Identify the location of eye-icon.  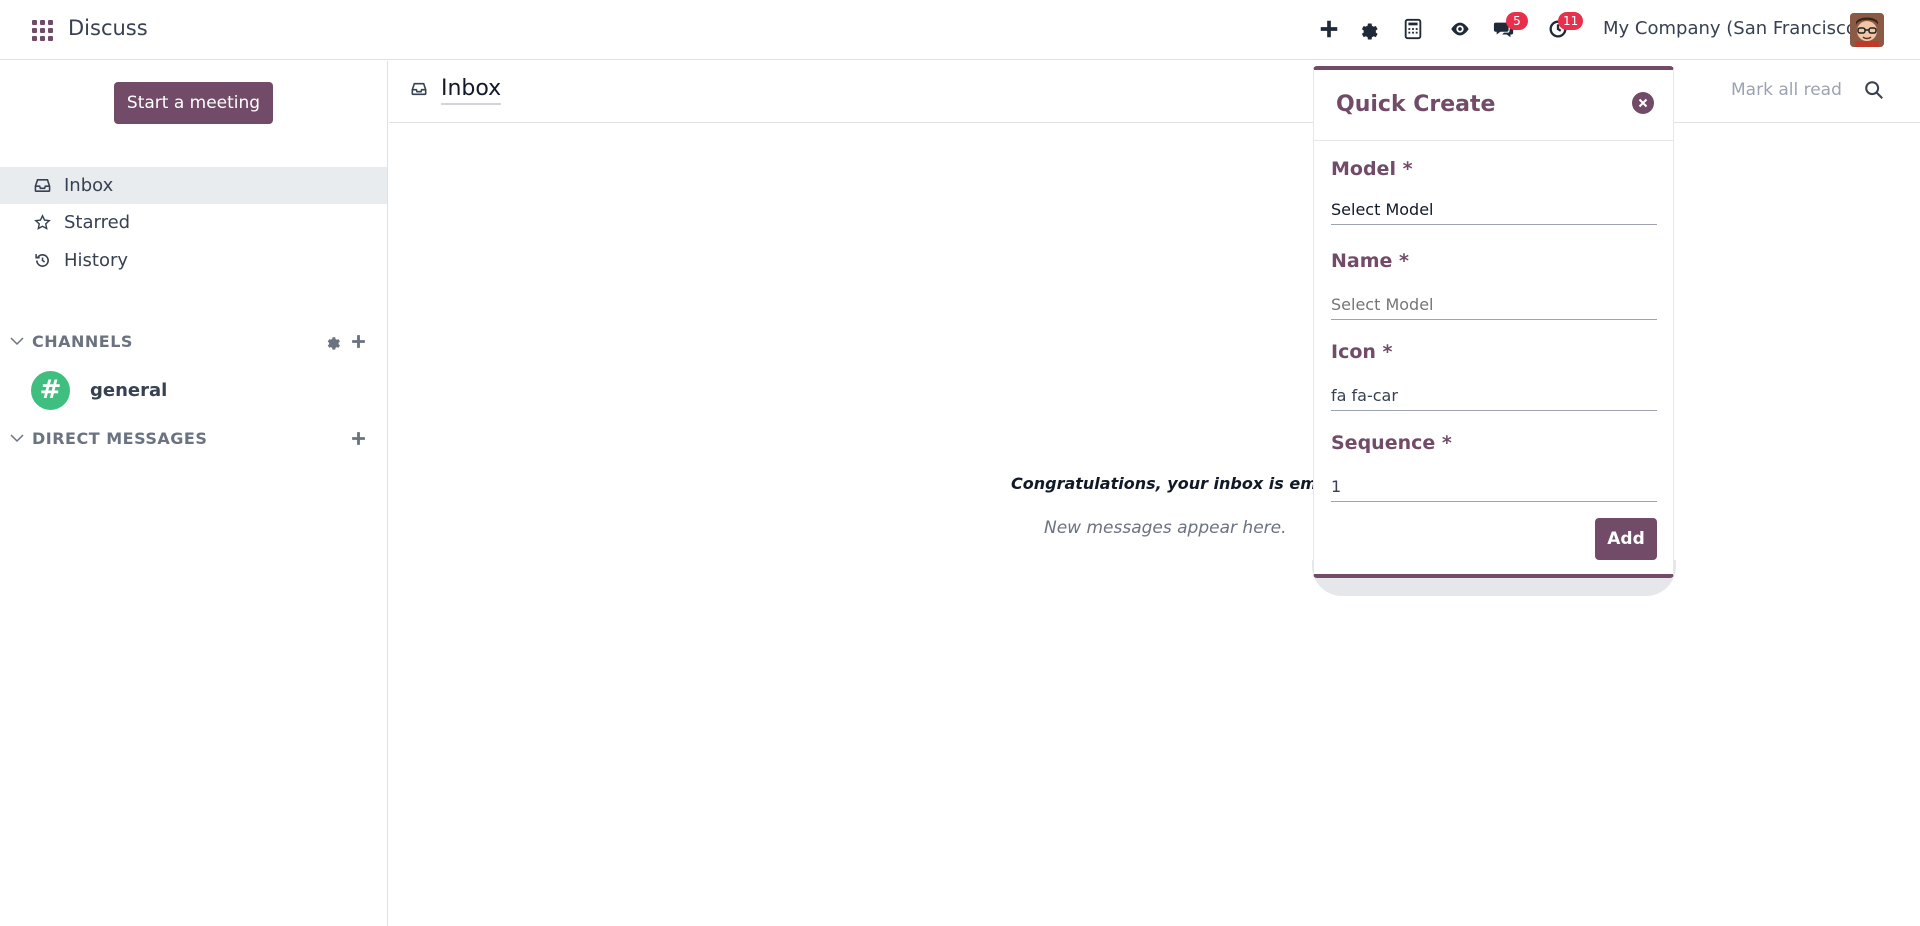
(1460, 29).